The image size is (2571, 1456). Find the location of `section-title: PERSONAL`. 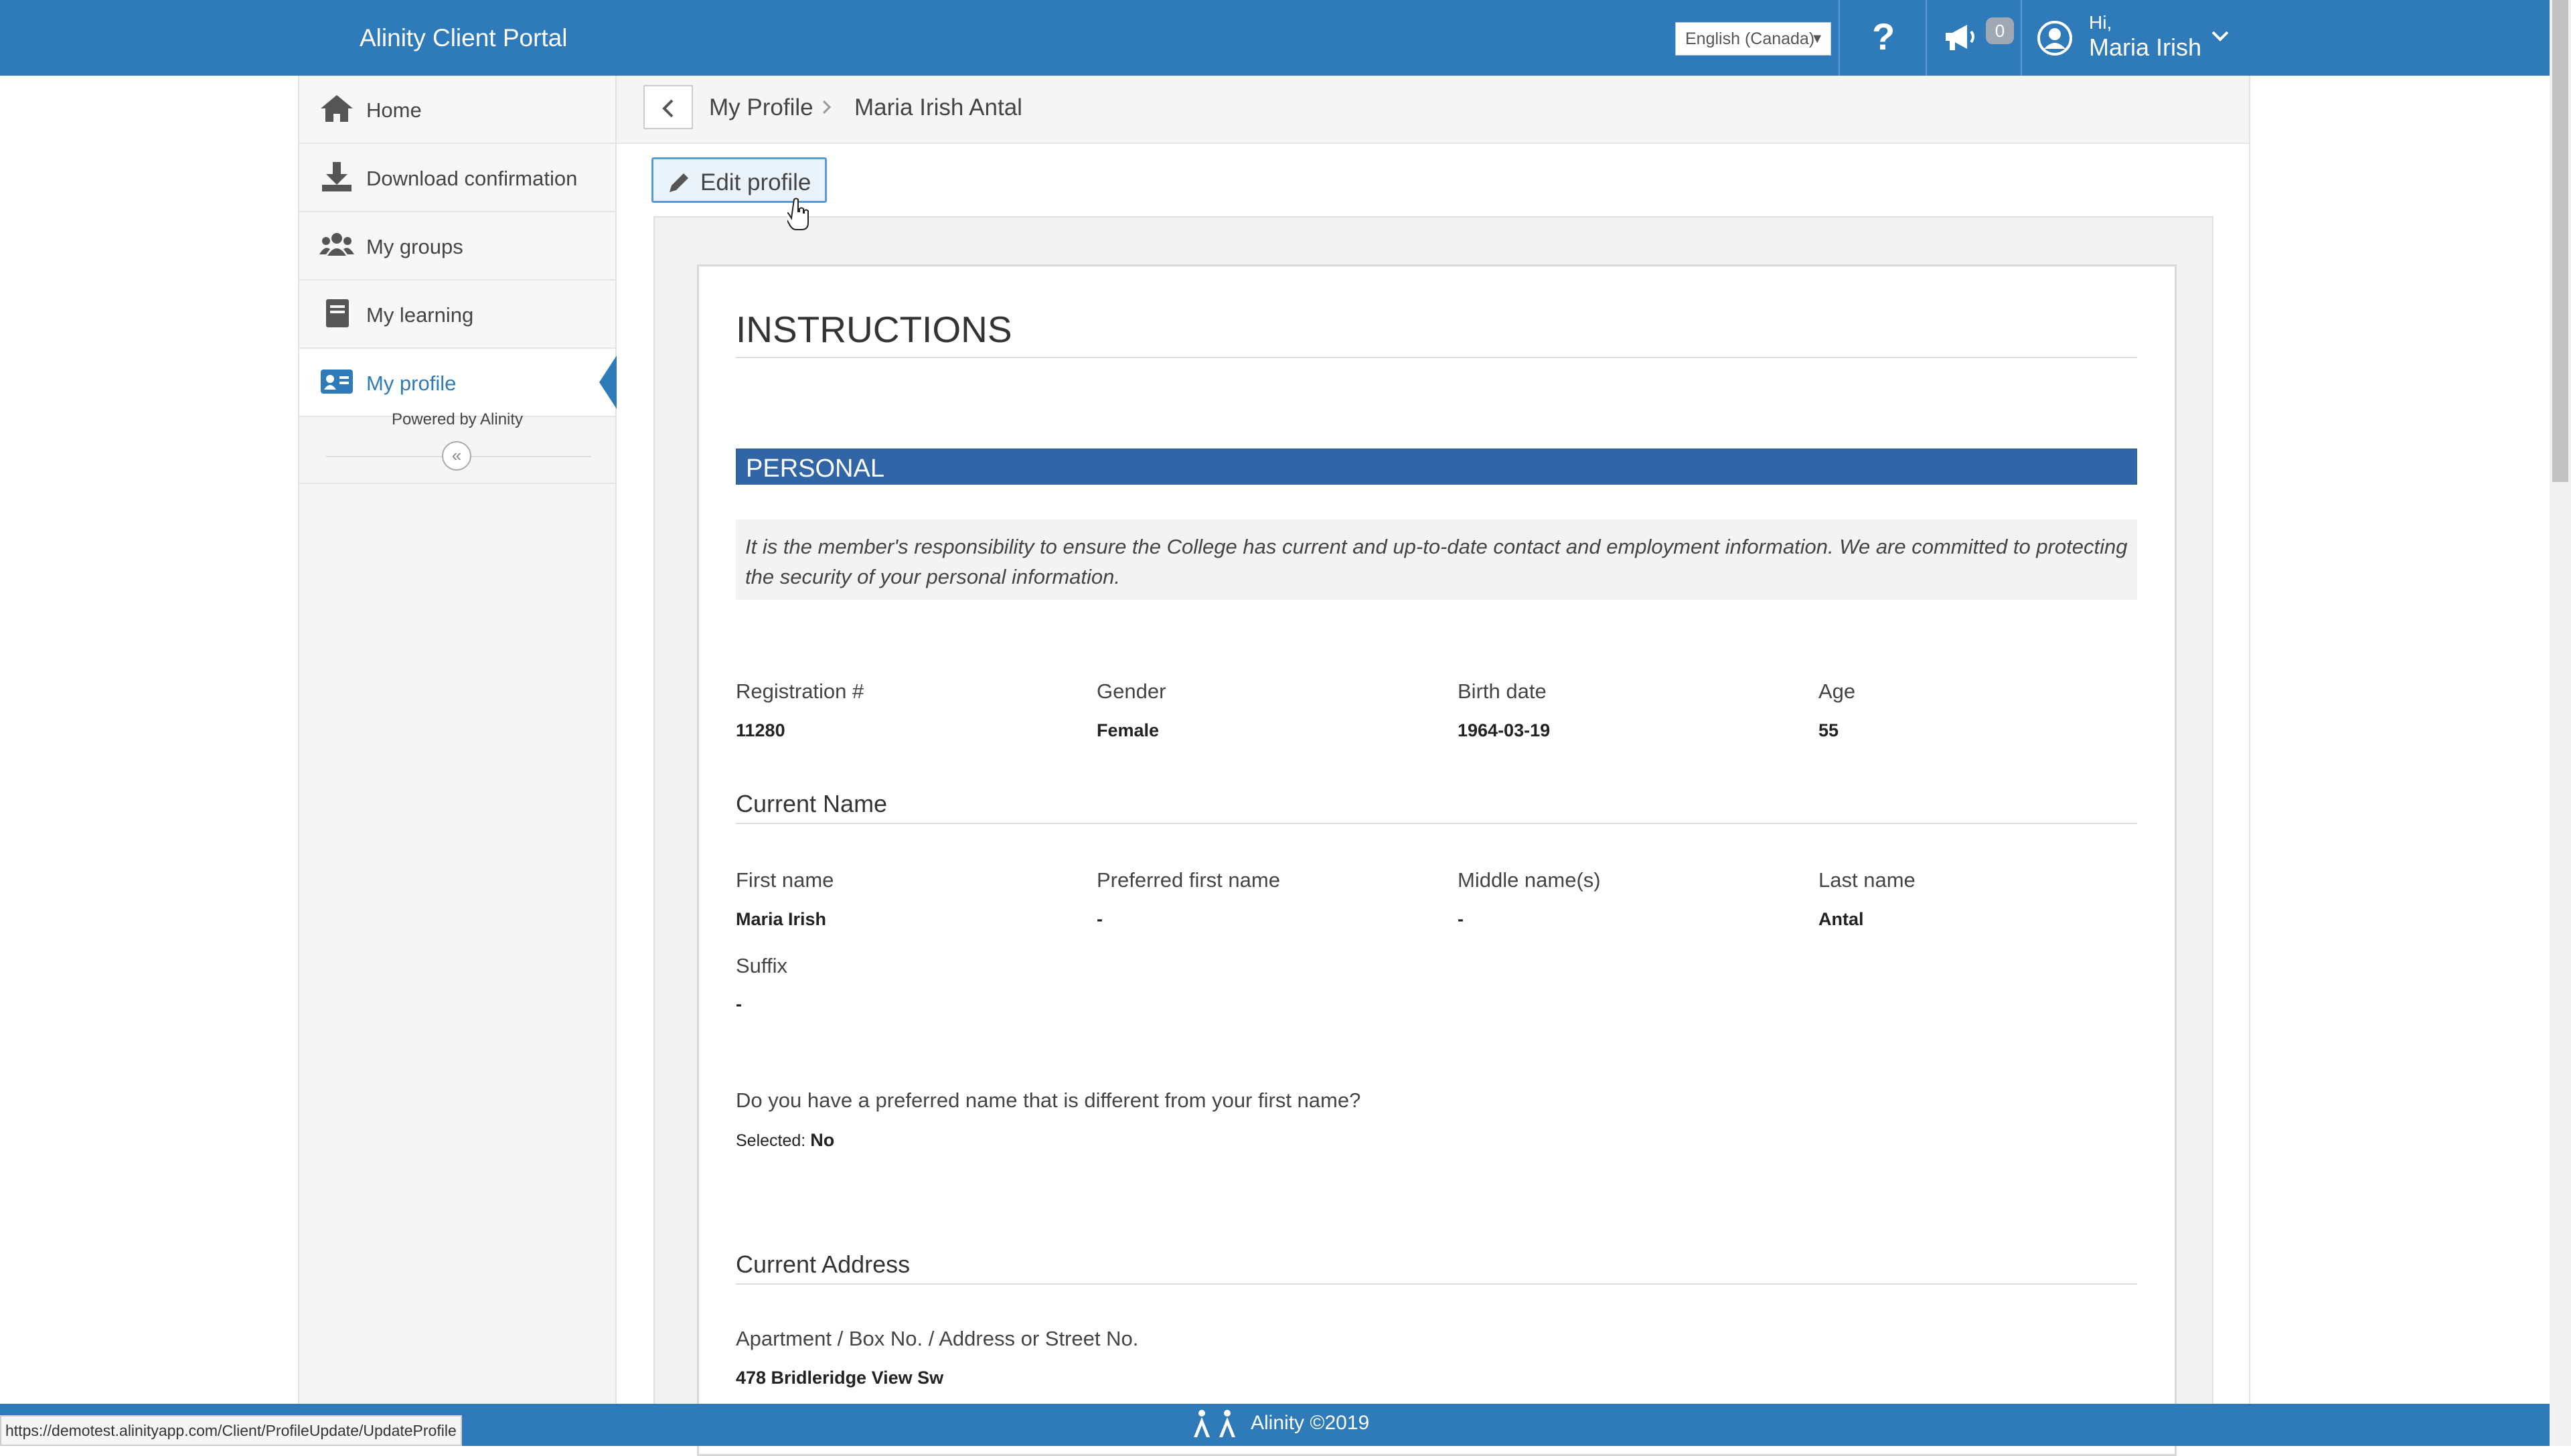

section-title: PERSONAL is located at coordinates (815, 469).